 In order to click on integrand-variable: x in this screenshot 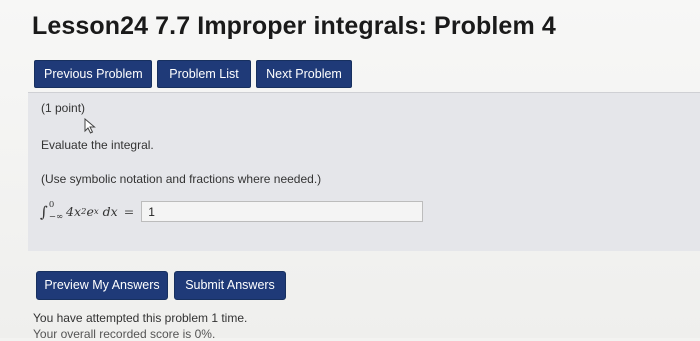, I will do `click(77, 211)`.